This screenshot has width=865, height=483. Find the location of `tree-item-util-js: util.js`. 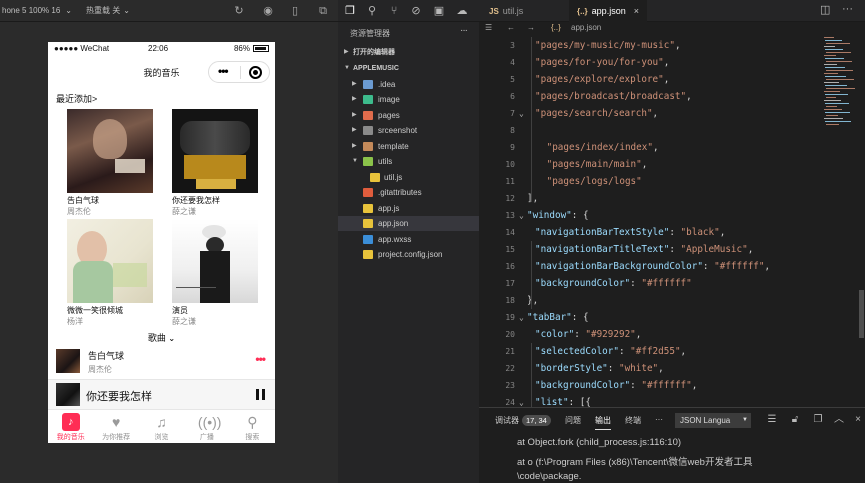

tree-item-util-js: util.js is located at coordinates (408, 177).